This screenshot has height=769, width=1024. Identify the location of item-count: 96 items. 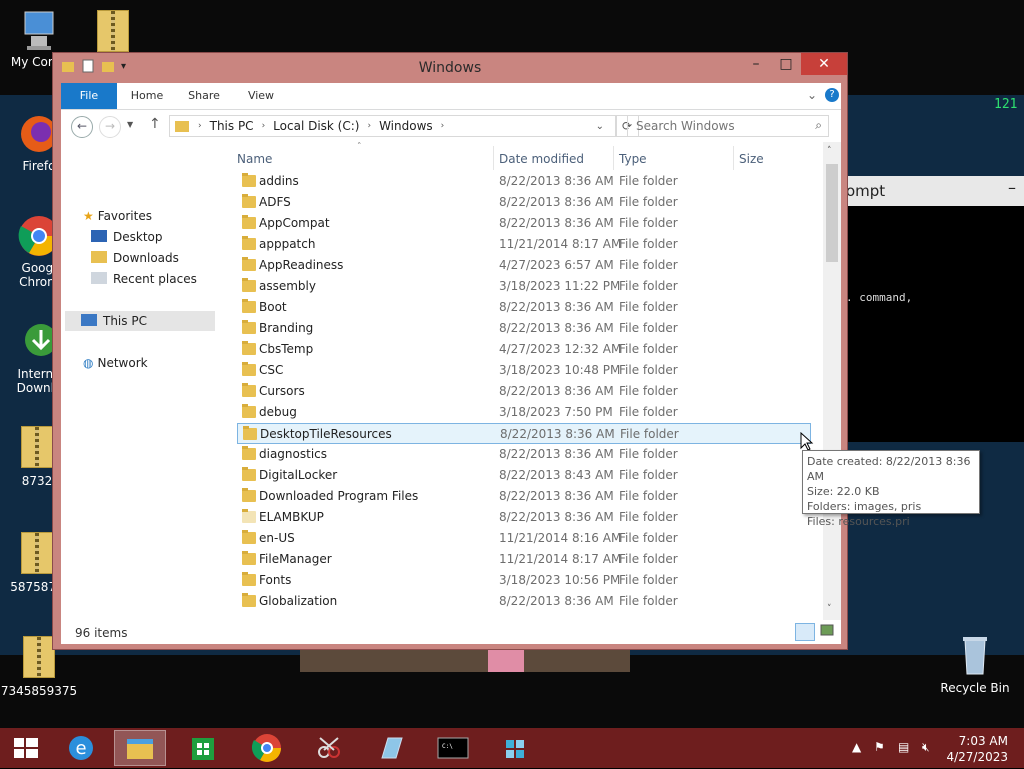
(101, 633).